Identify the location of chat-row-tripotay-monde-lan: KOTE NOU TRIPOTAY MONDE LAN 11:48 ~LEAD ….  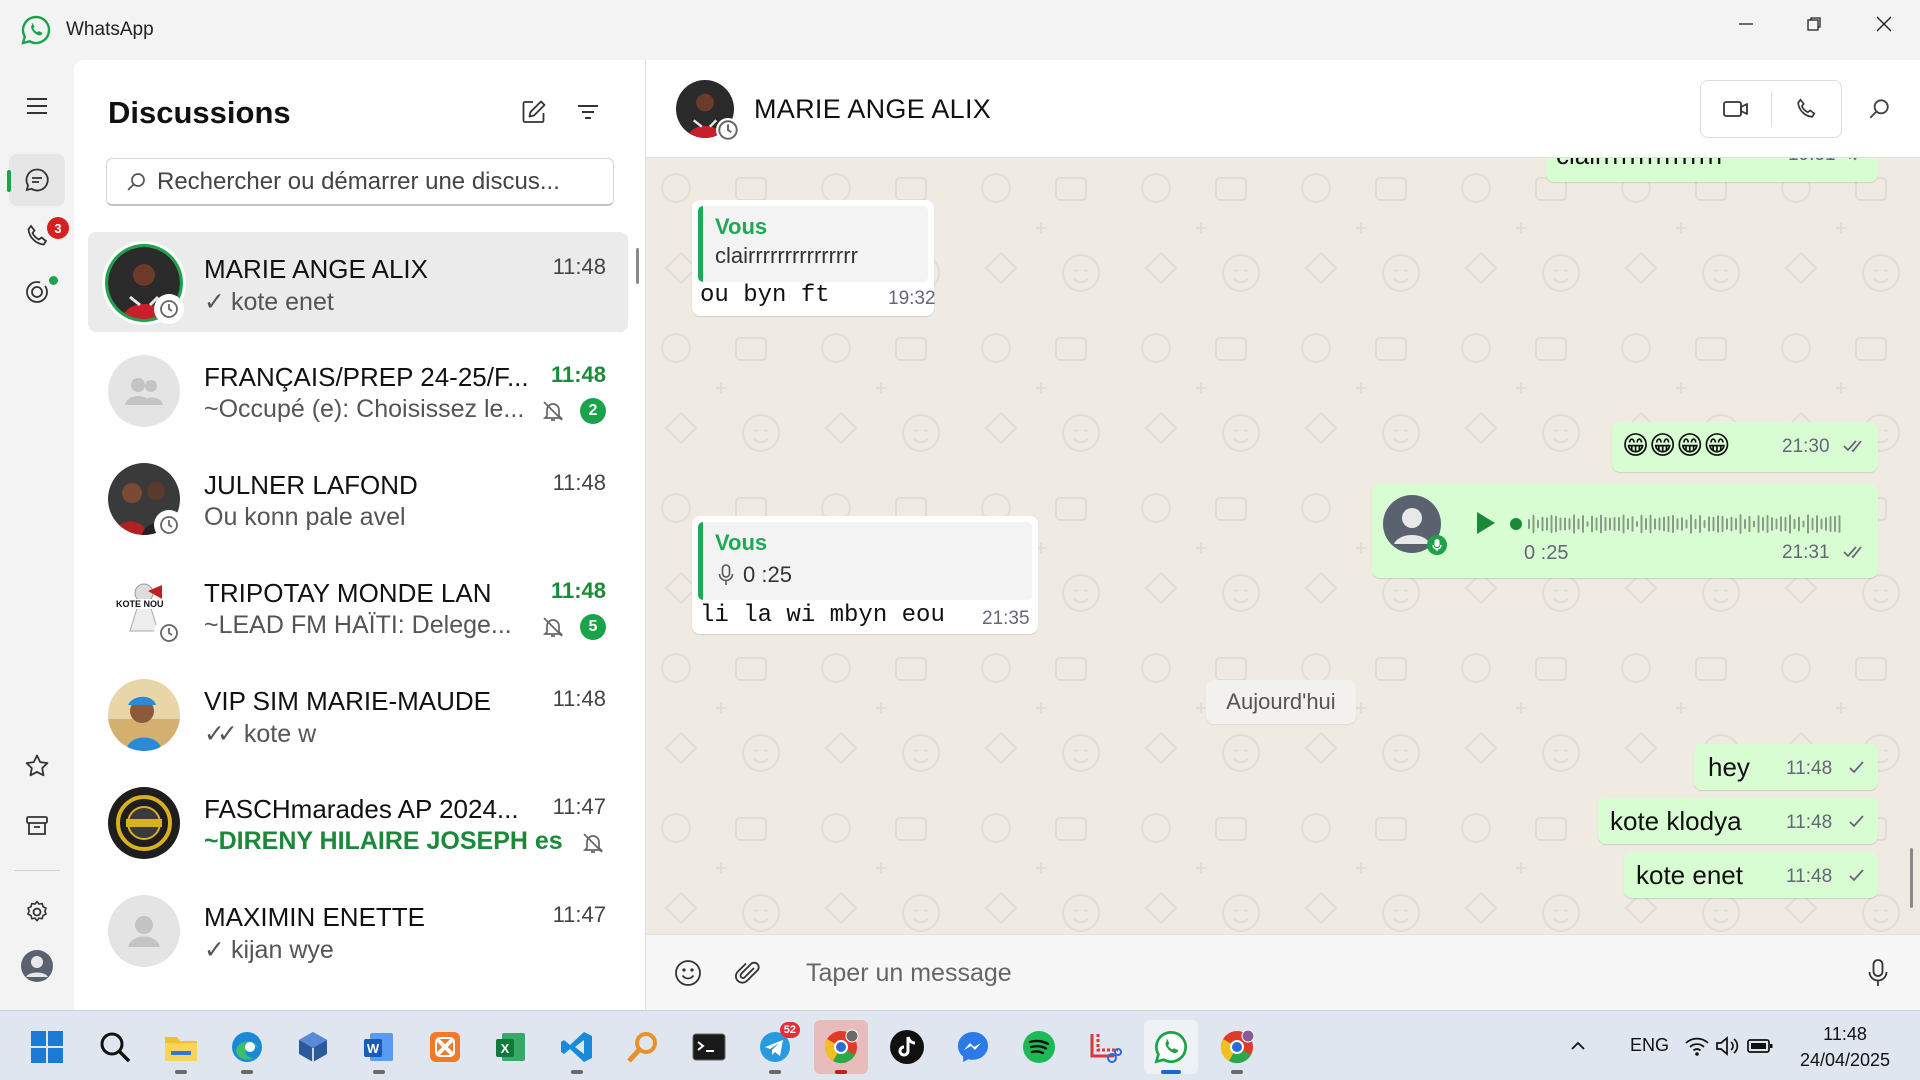
(358, 606).